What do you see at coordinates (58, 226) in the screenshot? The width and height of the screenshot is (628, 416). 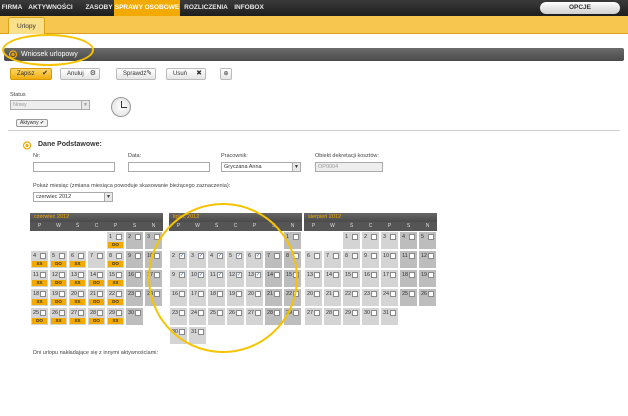 I see `weekday-label: W` at bounding box center [58, 226].